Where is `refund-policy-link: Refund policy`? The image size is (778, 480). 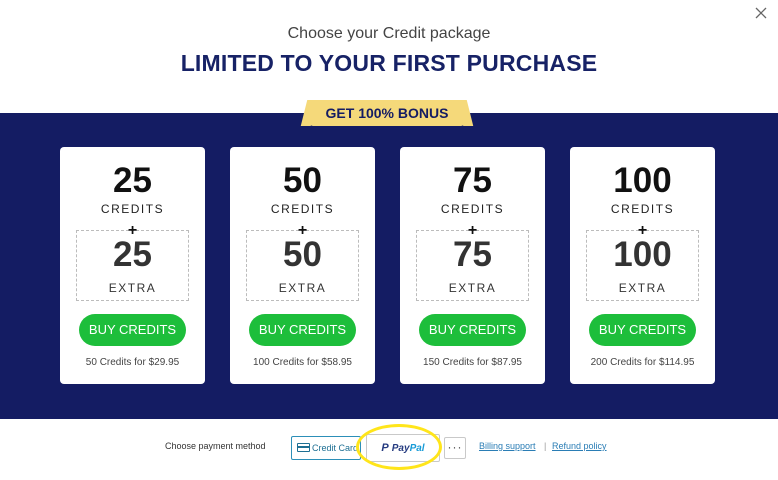
refund-policy-link: Refund policy is located at coordinates (579, 446).